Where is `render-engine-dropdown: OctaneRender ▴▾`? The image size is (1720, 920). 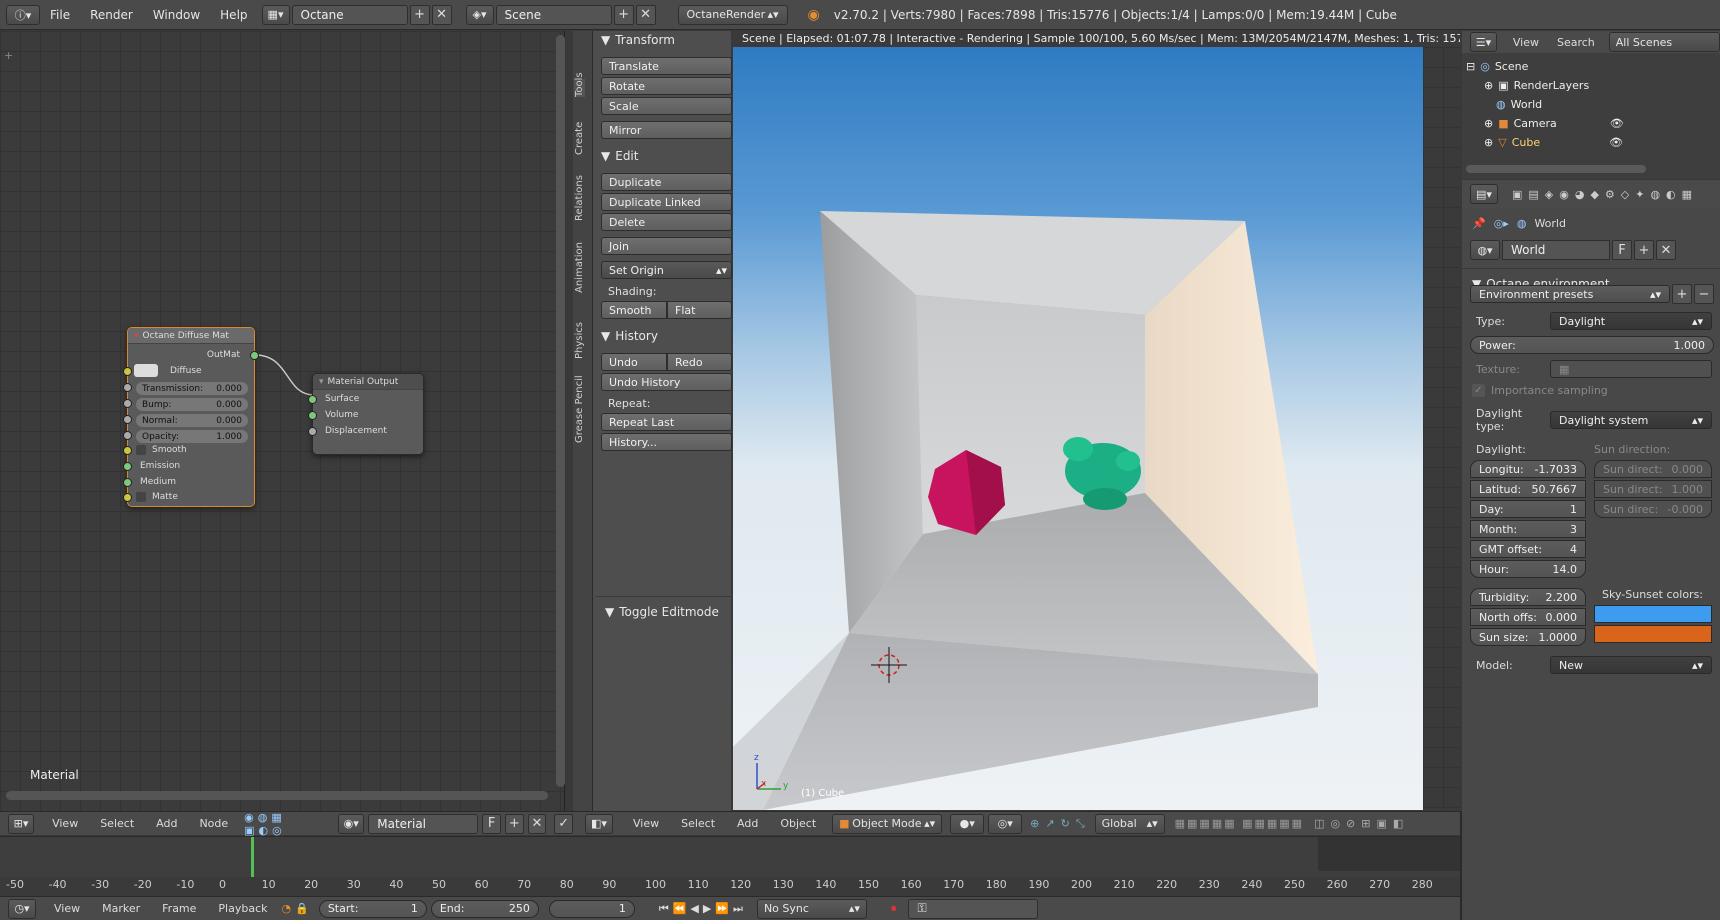 render-engine-dropdown: OctaneRender ▴▾ is located at coordinates (732, 14).